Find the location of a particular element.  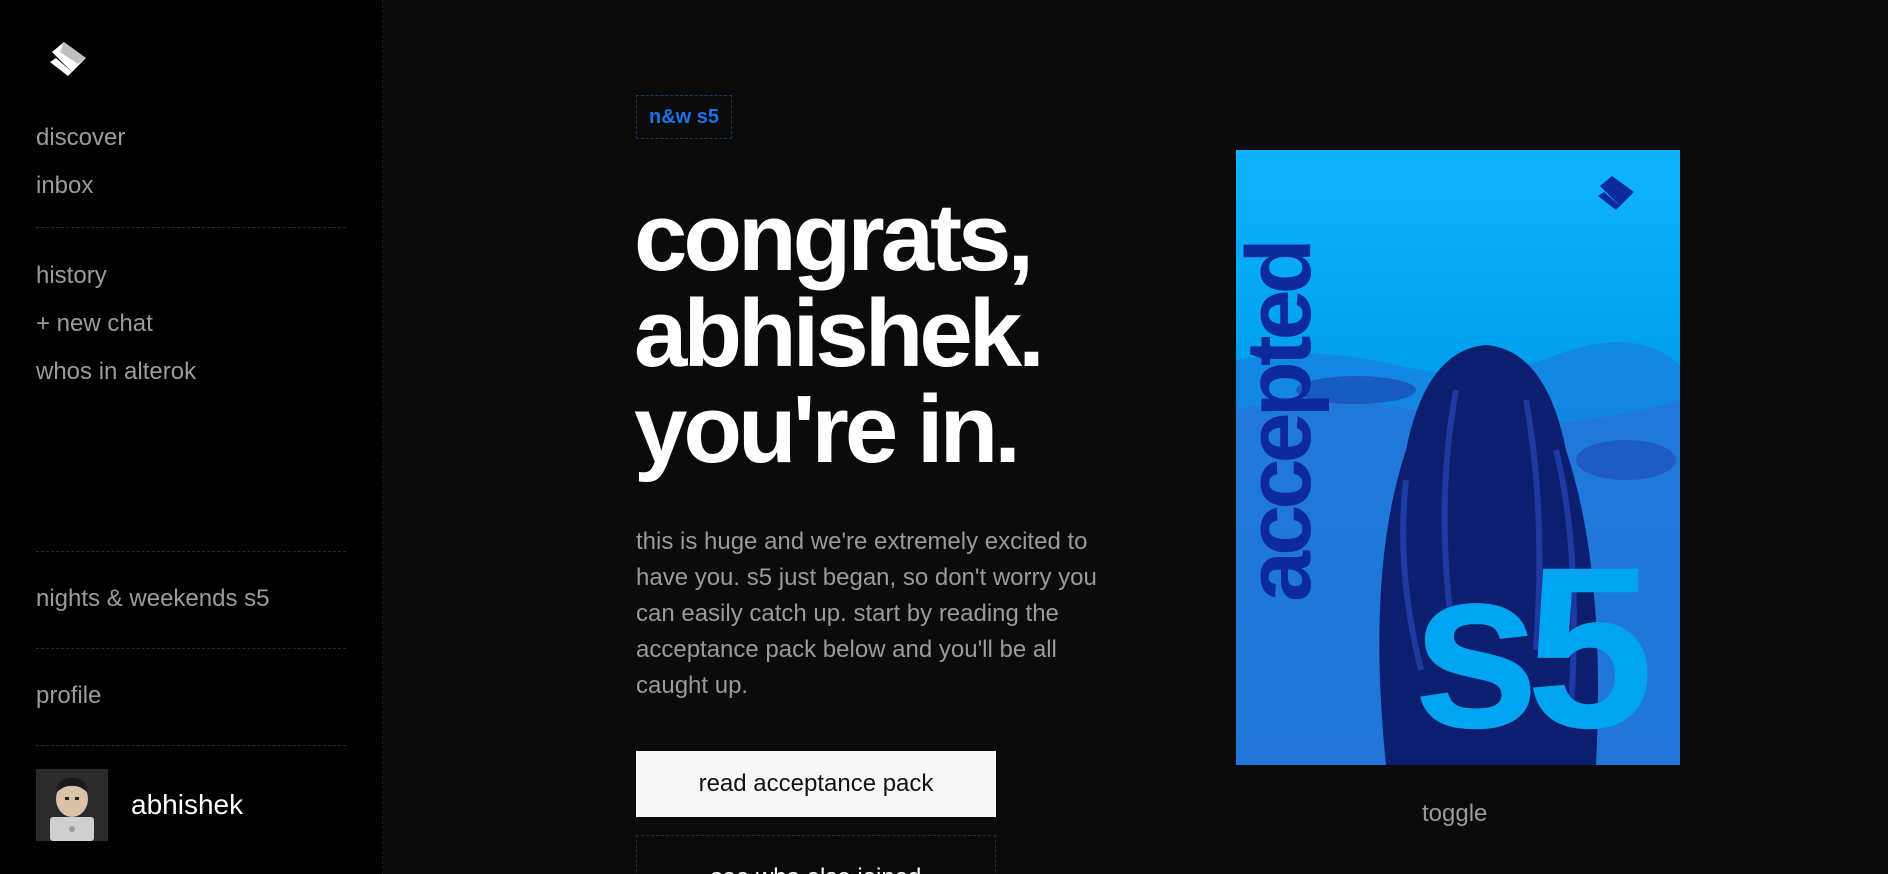

page-title: congrats, abhishek. you're in. is located at coordinates (884, 334).